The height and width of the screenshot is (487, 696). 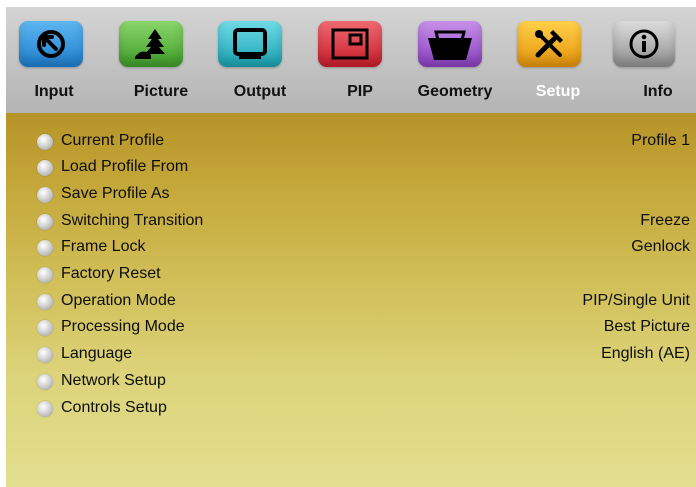 I want to click on menu-item-frame-lock: Frame Lock Genlock, so click(x=351, y=248).